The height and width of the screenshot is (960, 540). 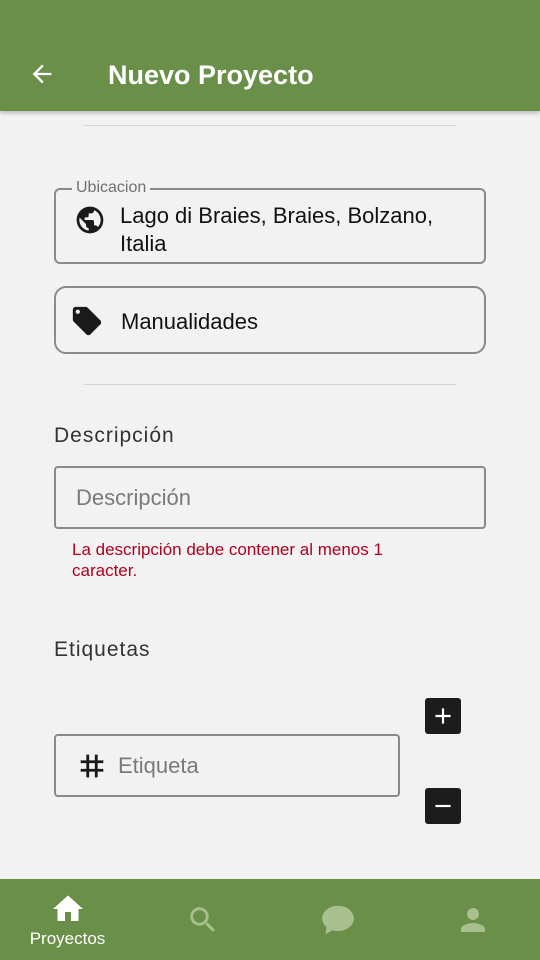 What do you see at coordinates (87, 321) in the screenshot?
I see `tag-icon` at bounding box center [87, 321].